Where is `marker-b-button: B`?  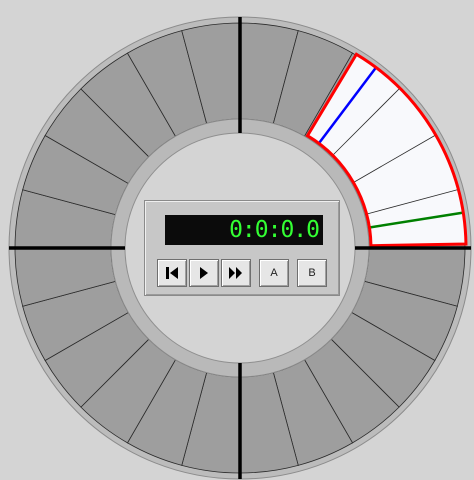 marker-b-button: B is located at coordinates (312, 273).